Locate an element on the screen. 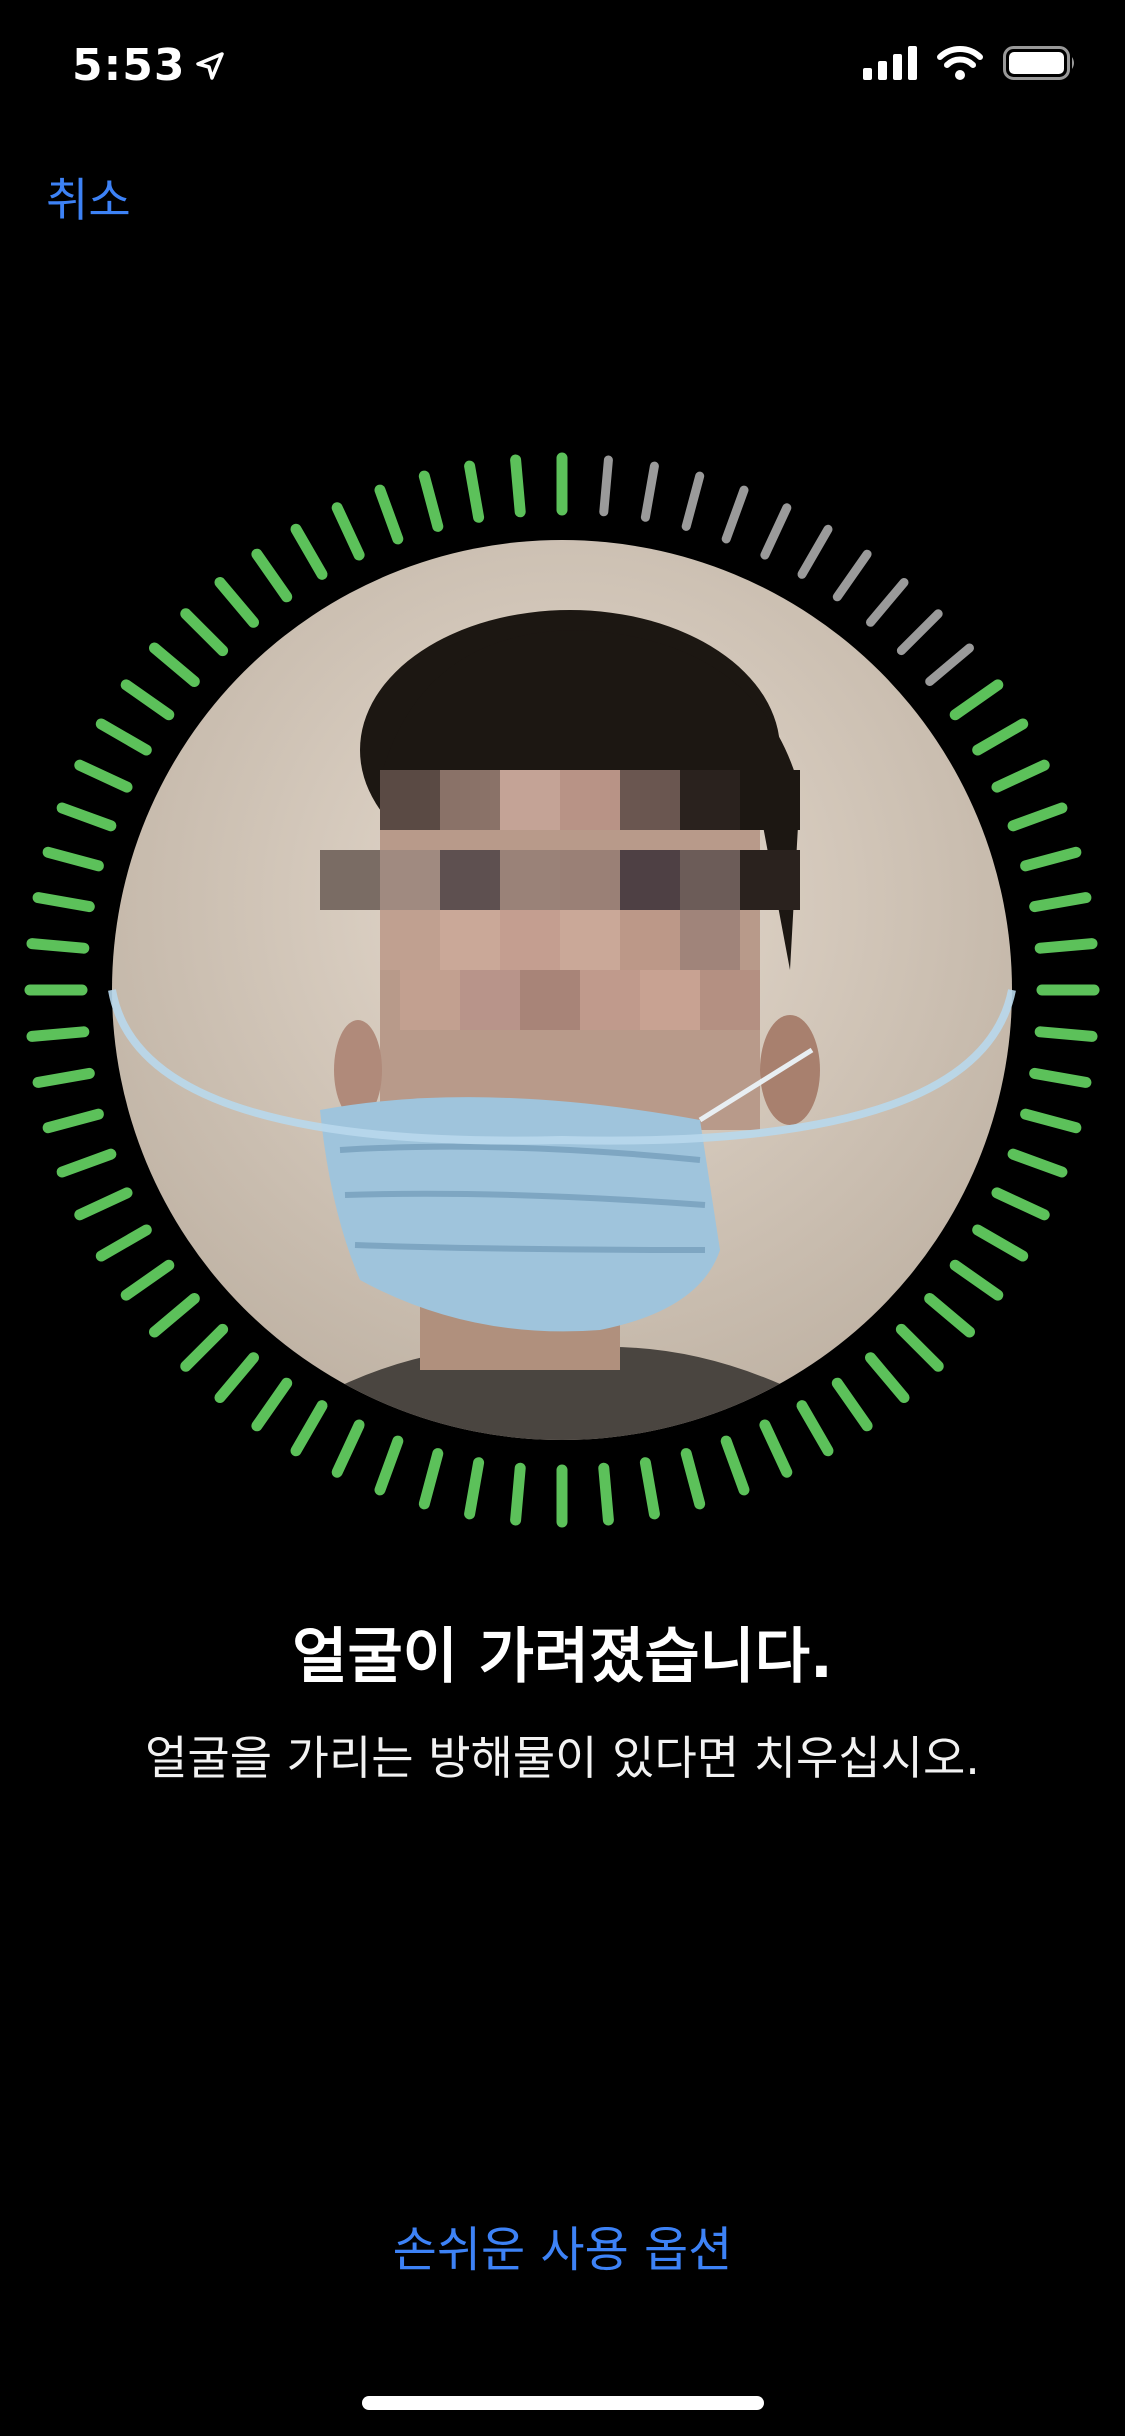 The width and height of the screenshot is (1125, 2436). message-title: 얼굴이 가려졌습니다. is located at coordinates (562, 1657).